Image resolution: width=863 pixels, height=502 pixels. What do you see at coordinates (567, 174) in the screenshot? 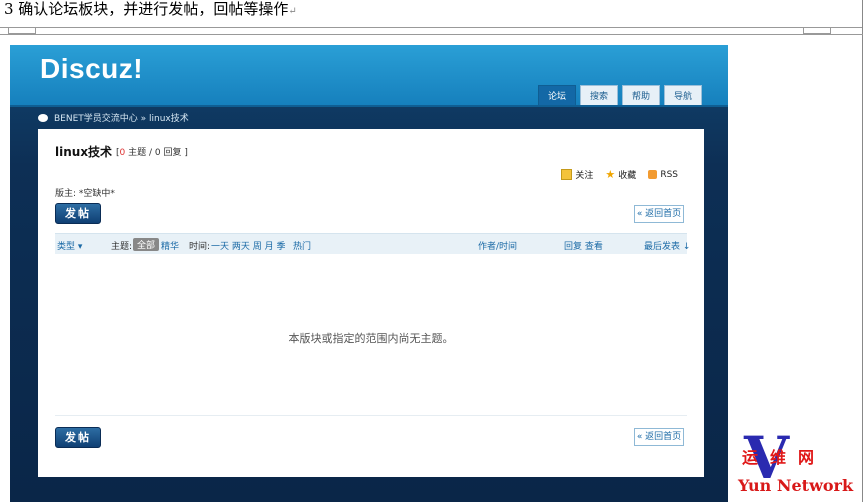
I see `follow-icon` at bounding box center [567, 174].